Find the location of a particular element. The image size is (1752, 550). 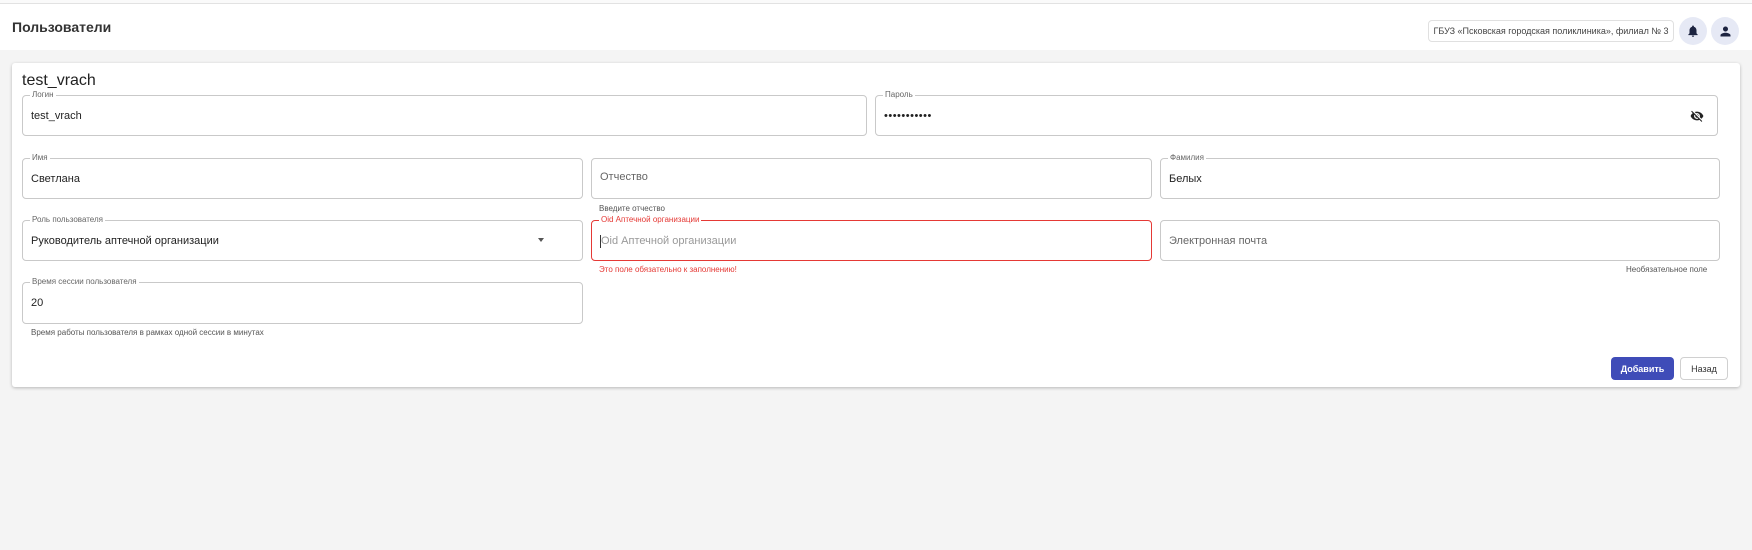

patronymic-placeholder: Отчество is located at coordinates (624, 177).